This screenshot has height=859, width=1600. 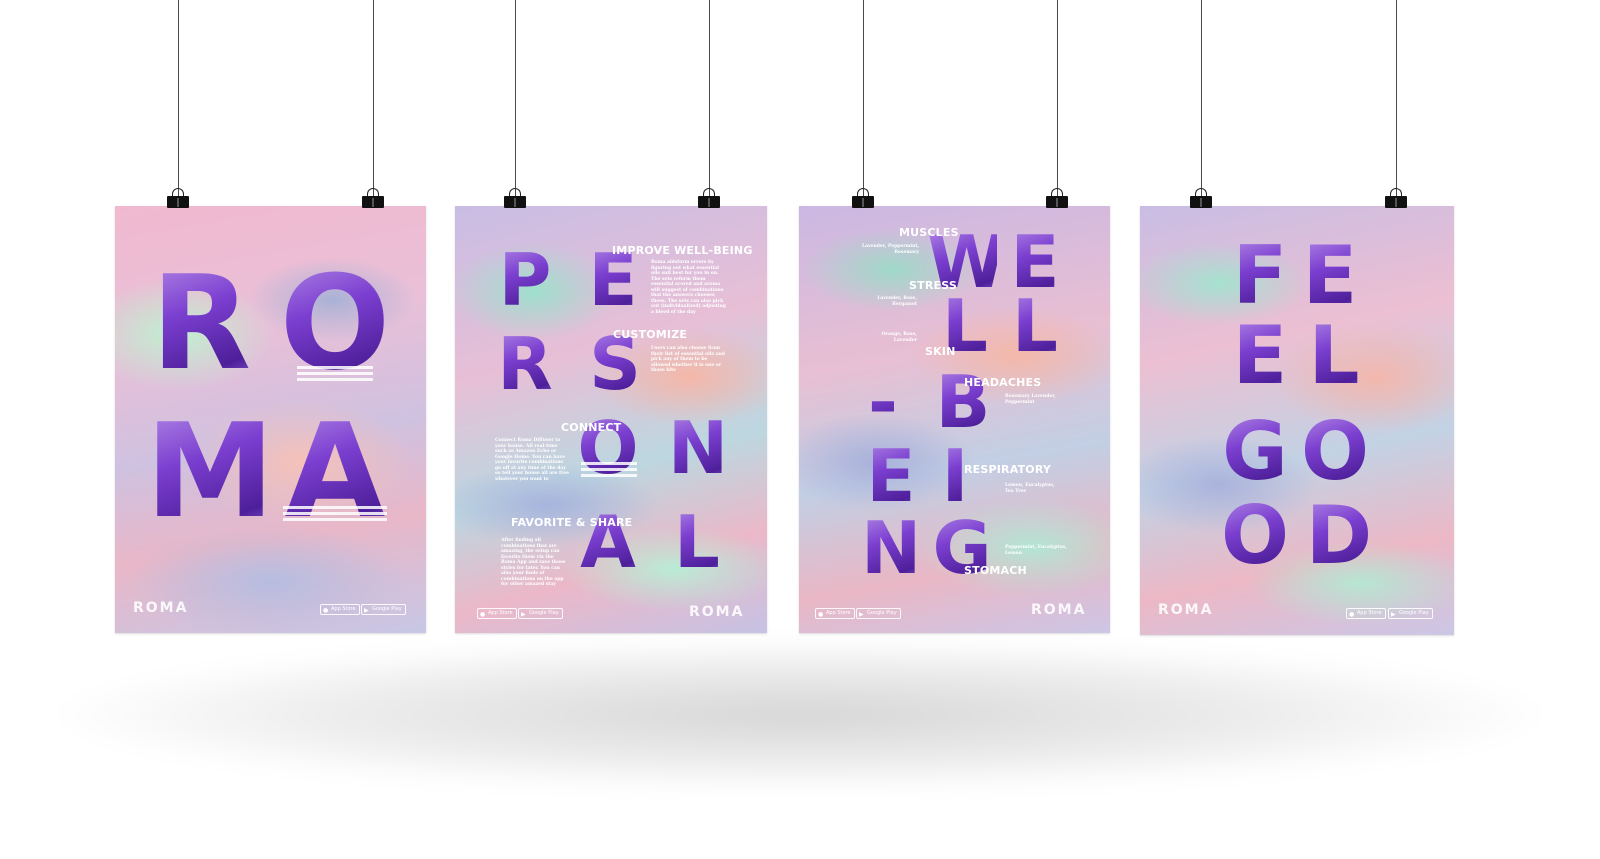 I want to click on section-title: MUSCLES, so click(x=929, y=232).